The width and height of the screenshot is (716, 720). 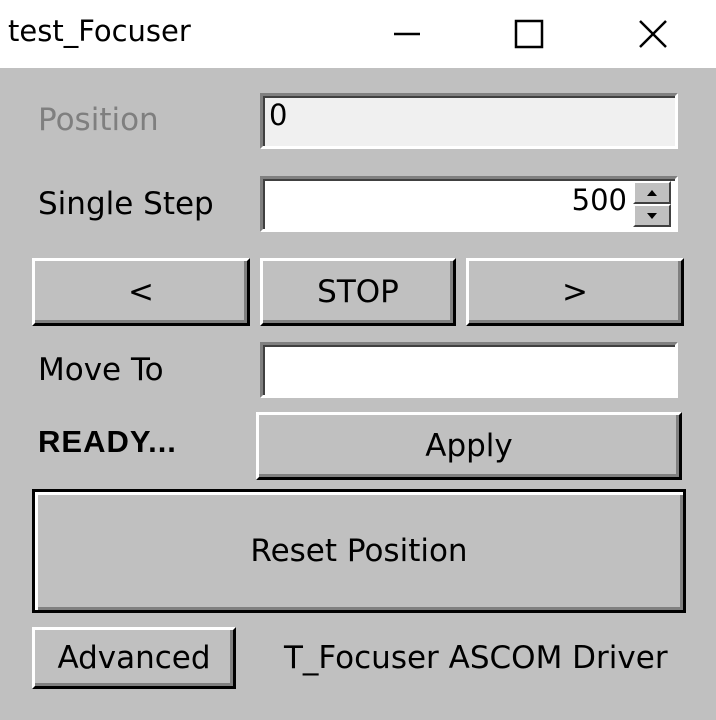 What do you see at coordinates (134, 658) in the screenshot?
I see `advanced-button: Advanced` at bounding box center [134, 658].